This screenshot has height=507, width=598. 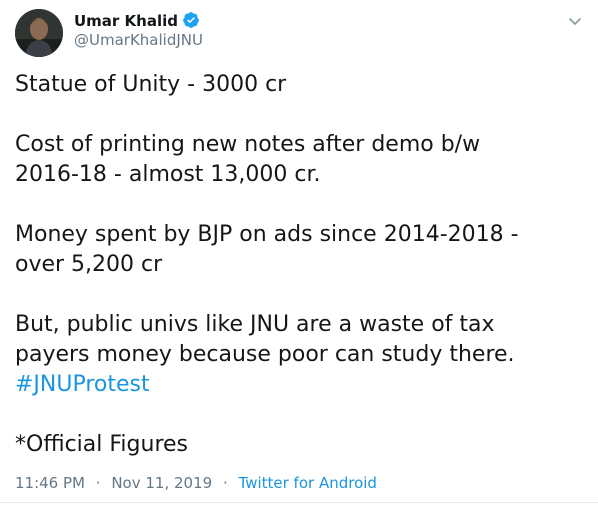 What do you see at coordinates (575, 21) in the screenshot?
I see `chevron-down-icon` at bounding box center [575, 21].